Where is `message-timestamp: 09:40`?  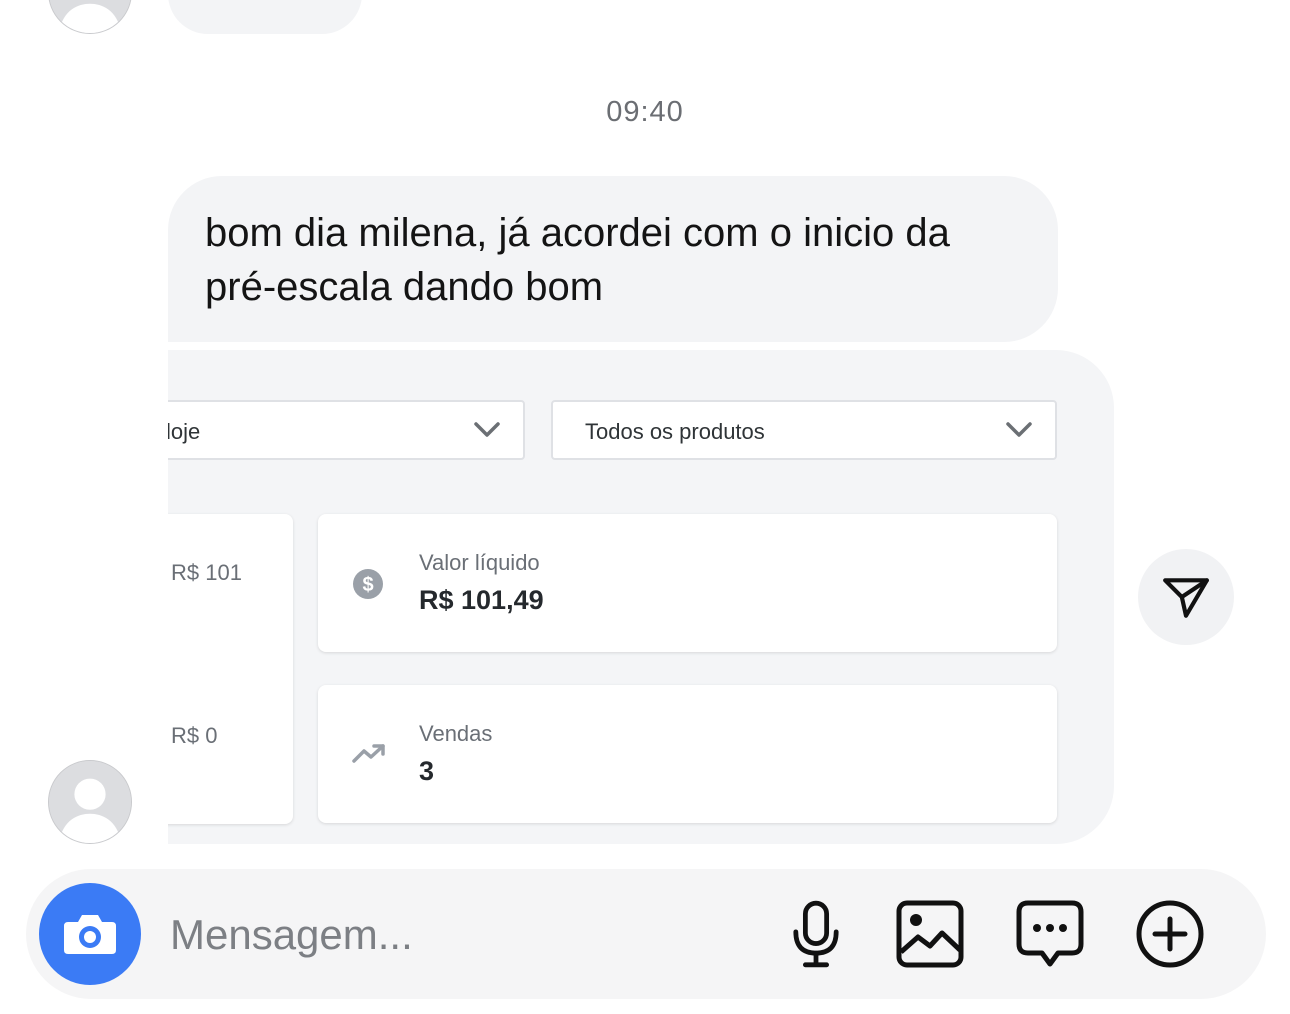
message-timestamp: 09:40 is located at coordinates (645, 112).